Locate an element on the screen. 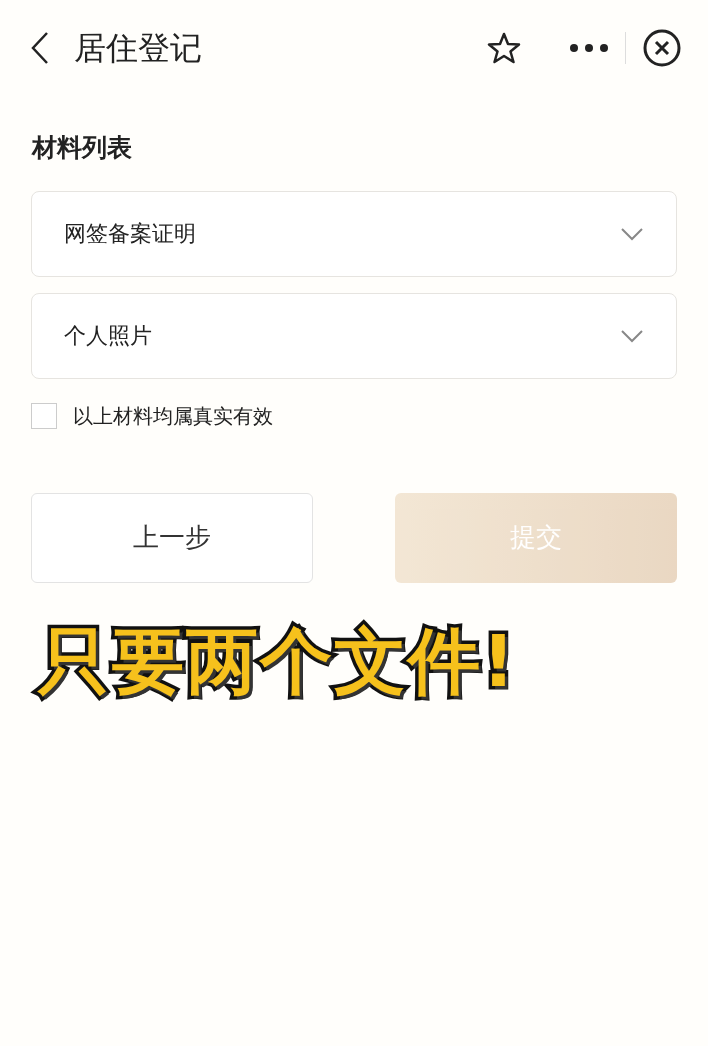  agreement-label: 以上材料均属真实有效 is located at coordinates (173, 416).